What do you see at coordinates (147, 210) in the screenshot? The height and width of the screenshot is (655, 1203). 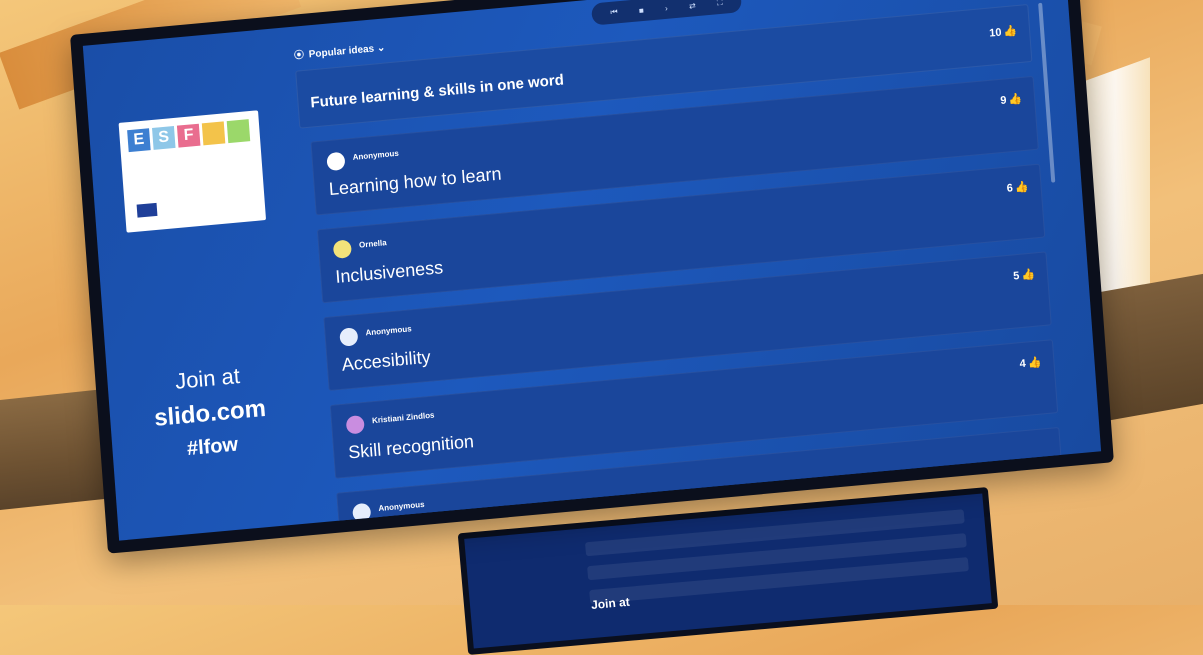 I see `eu-flag-icon` at bounding box center [147, 210].